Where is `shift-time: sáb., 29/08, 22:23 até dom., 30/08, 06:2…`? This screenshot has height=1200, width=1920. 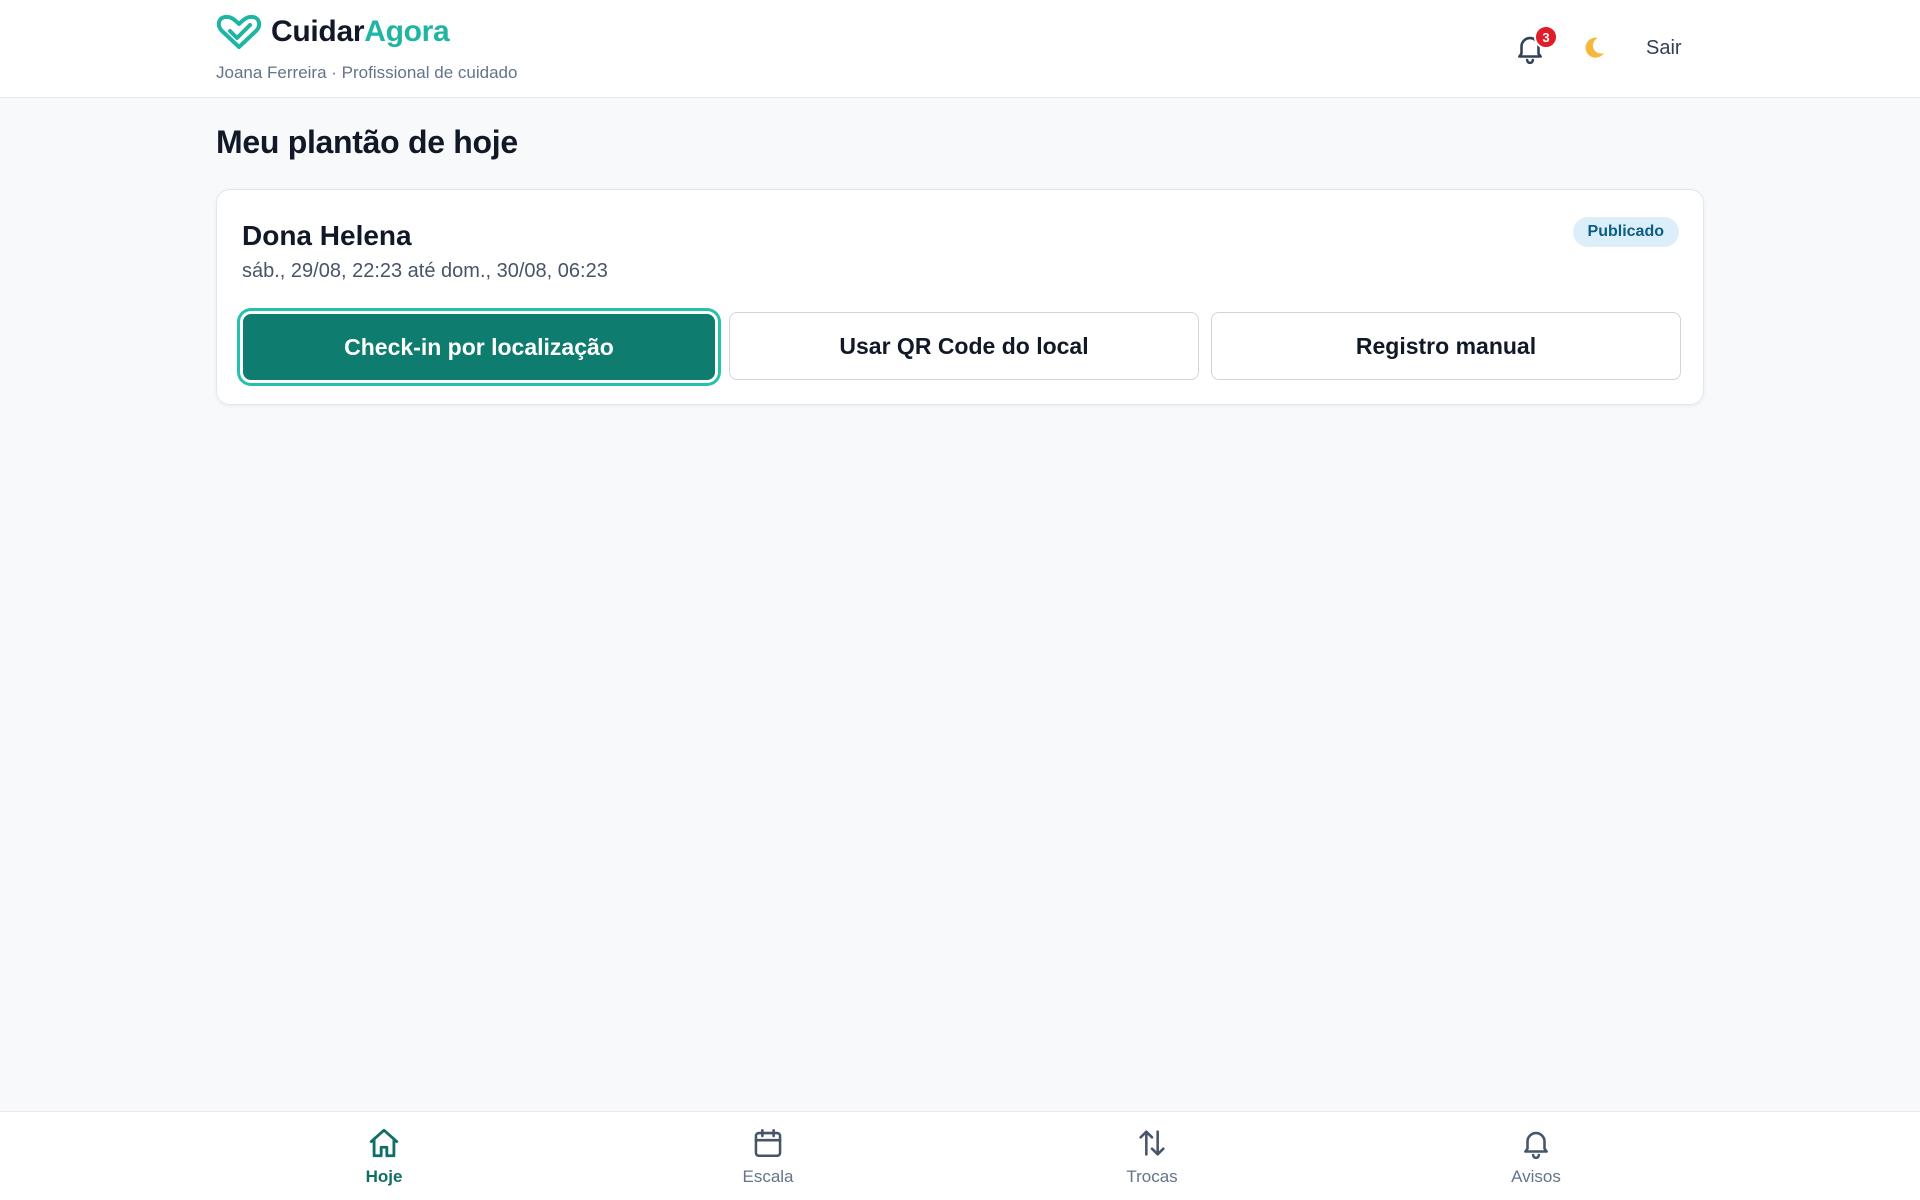
shift-time: sáb., 29/08, 22:23 até dom., 30/08, 06:2… is located at coordinates (425, 271).